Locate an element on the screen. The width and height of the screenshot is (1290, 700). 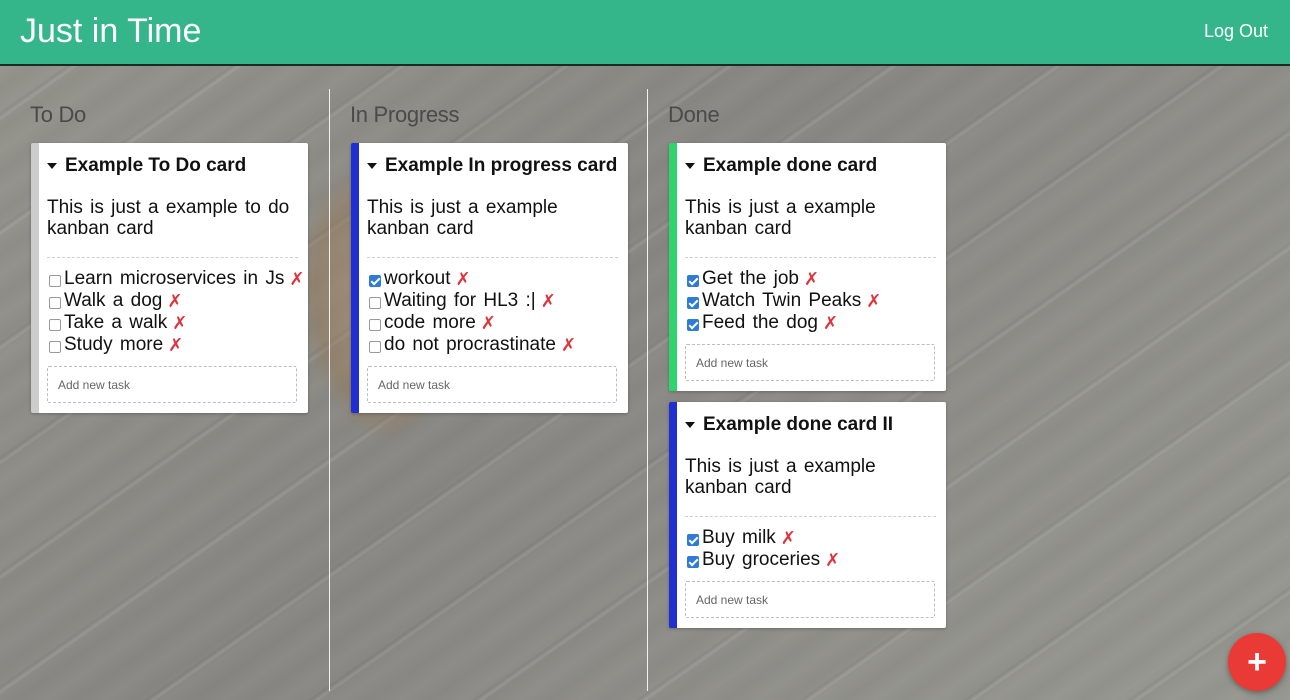
task-label: Learn microservices in Js is located at coordinates (174, 278).